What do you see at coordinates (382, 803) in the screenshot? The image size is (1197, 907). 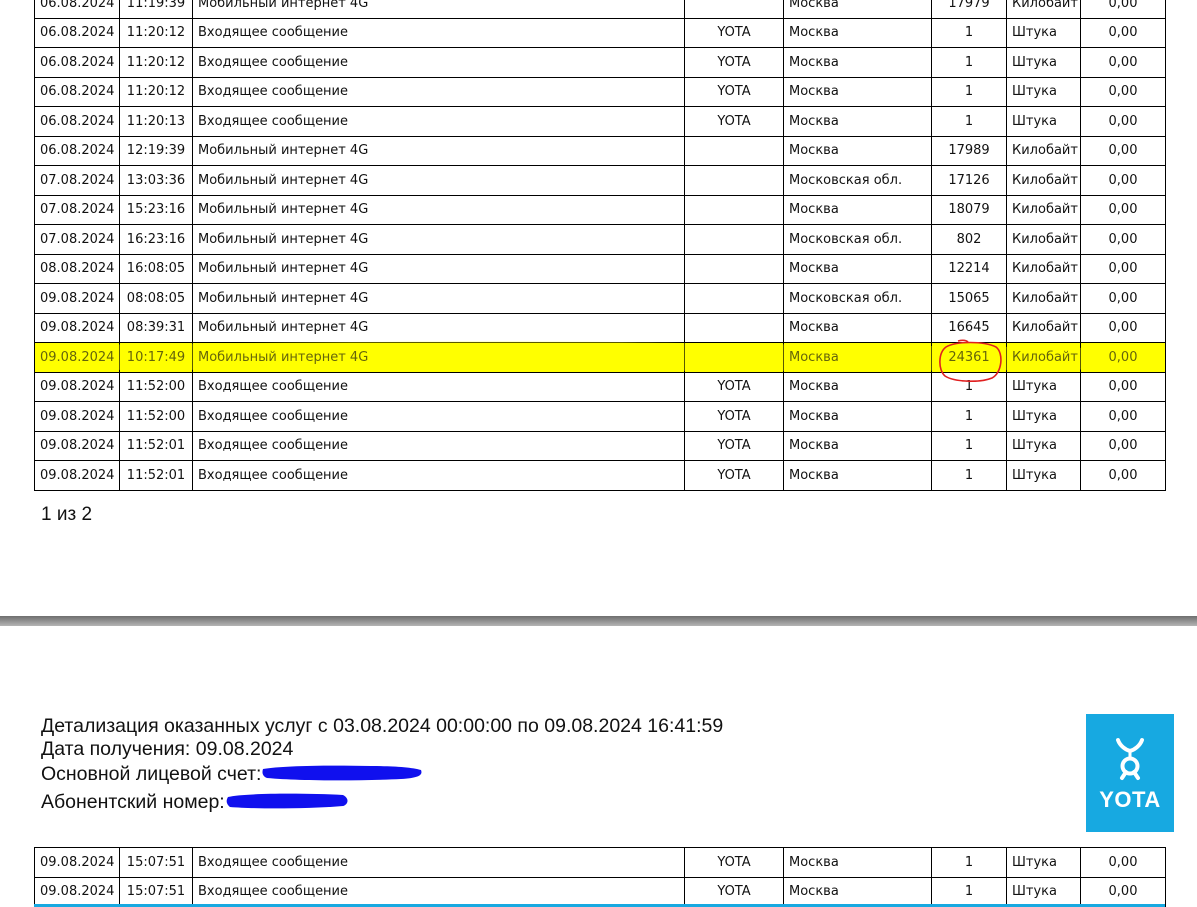 I see `subscriber-line: Абонентский номер:` at bounding box center [382, 803].